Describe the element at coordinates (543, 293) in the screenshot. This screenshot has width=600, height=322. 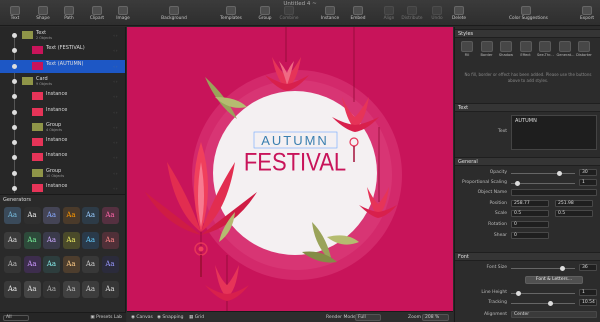
I see `line-height-slider` at that location.